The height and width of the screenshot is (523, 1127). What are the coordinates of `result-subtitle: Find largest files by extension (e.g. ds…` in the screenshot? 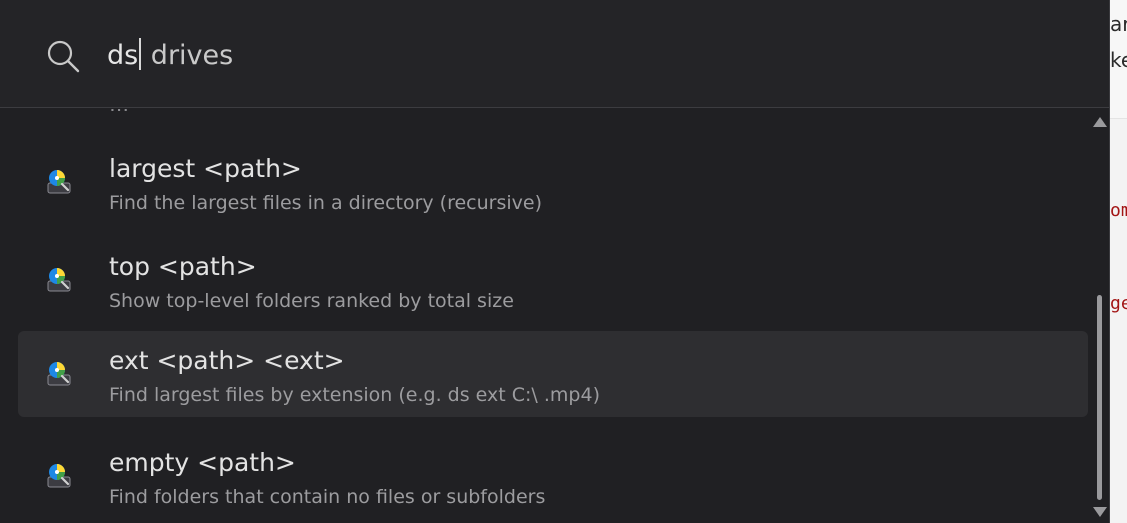 It's located at (354, 395).